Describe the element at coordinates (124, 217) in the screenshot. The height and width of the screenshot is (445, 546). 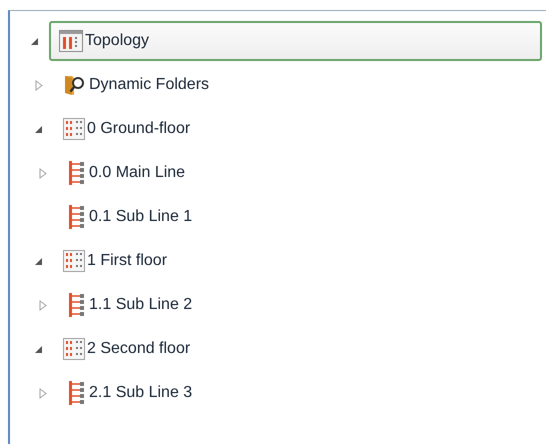
I see `tree-item: 0.1 Sub Line 1` at that location.